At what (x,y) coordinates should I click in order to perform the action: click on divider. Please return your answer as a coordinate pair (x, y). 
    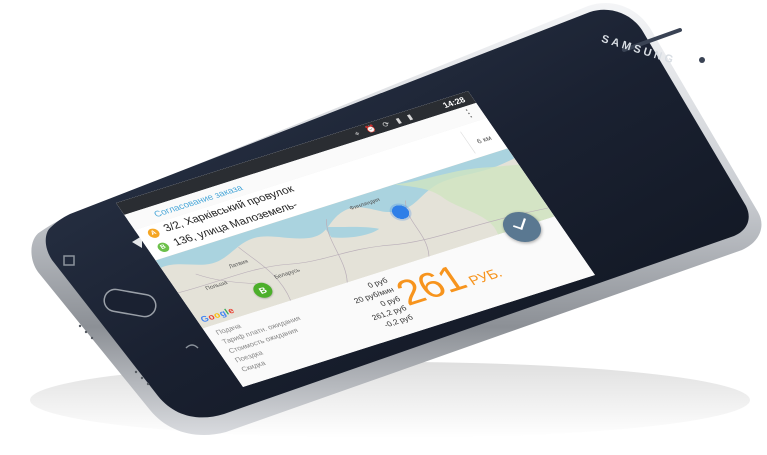
    Looking at the image, I should click on (468, 142).